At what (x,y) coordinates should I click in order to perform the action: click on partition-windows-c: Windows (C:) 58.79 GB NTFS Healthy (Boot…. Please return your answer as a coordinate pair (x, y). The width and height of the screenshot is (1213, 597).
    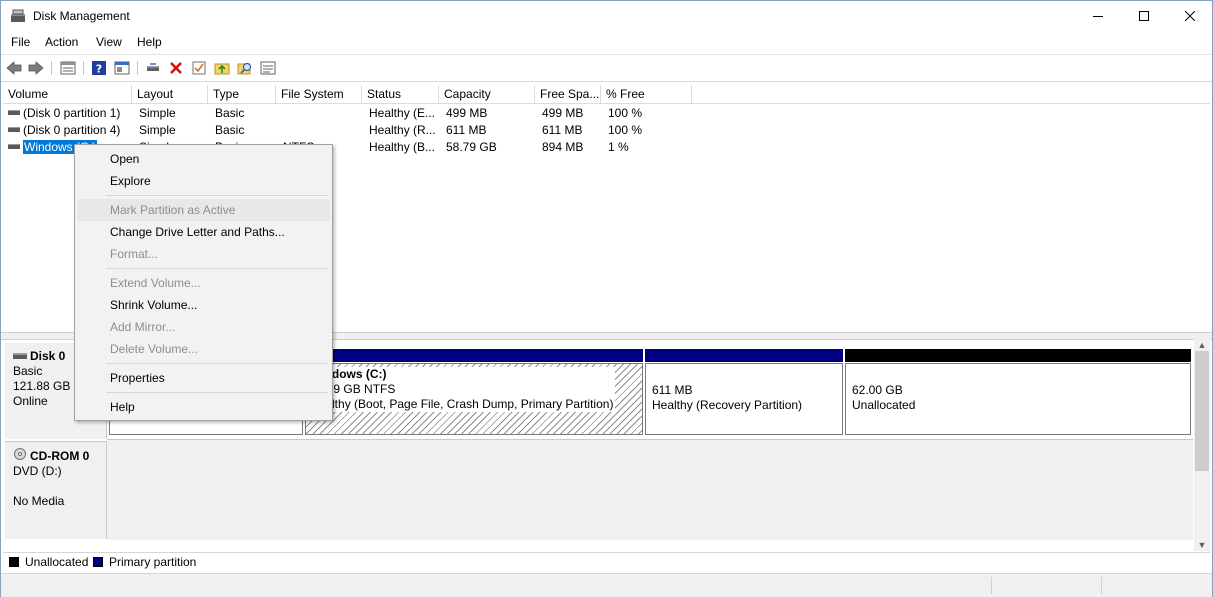
    Looking at the image, I should click on (474, 392).